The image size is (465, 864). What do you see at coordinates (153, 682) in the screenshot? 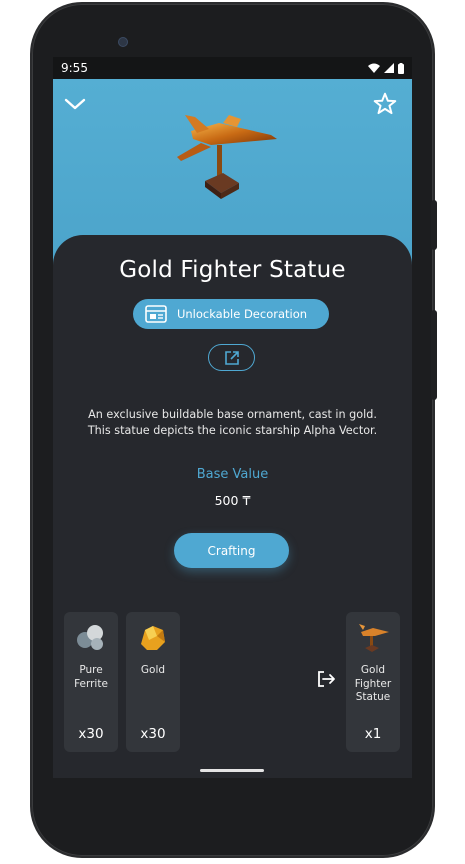
I see `ingredient-tile: Gold x30` at bounding box center [153, 682].